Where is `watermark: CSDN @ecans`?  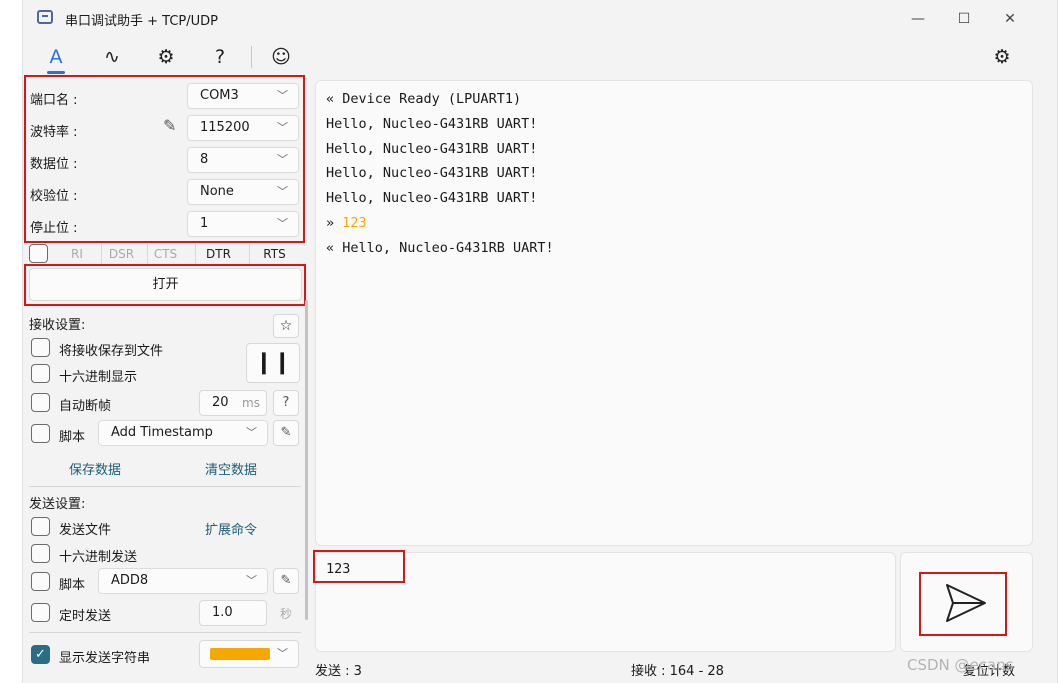 watermark: CSDN @ecans is located at coordinates (960, 665).